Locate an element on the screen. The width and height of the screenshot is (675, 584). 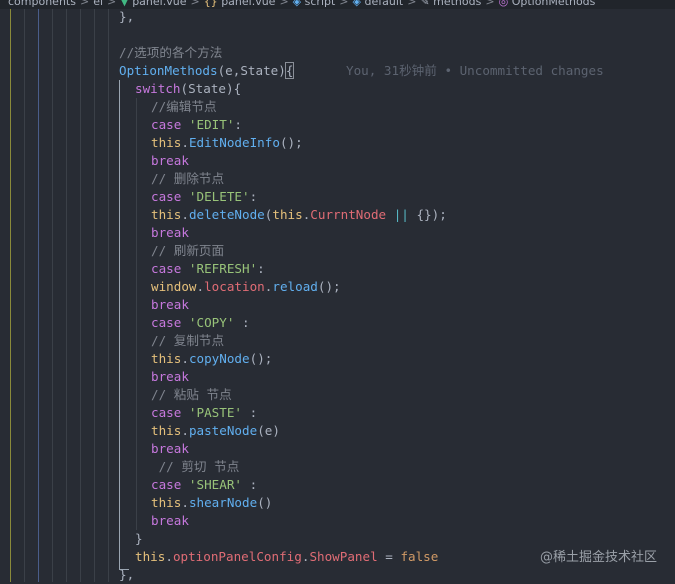
code-line: // 粘贴 节点 is located at coordinates (191, 395).